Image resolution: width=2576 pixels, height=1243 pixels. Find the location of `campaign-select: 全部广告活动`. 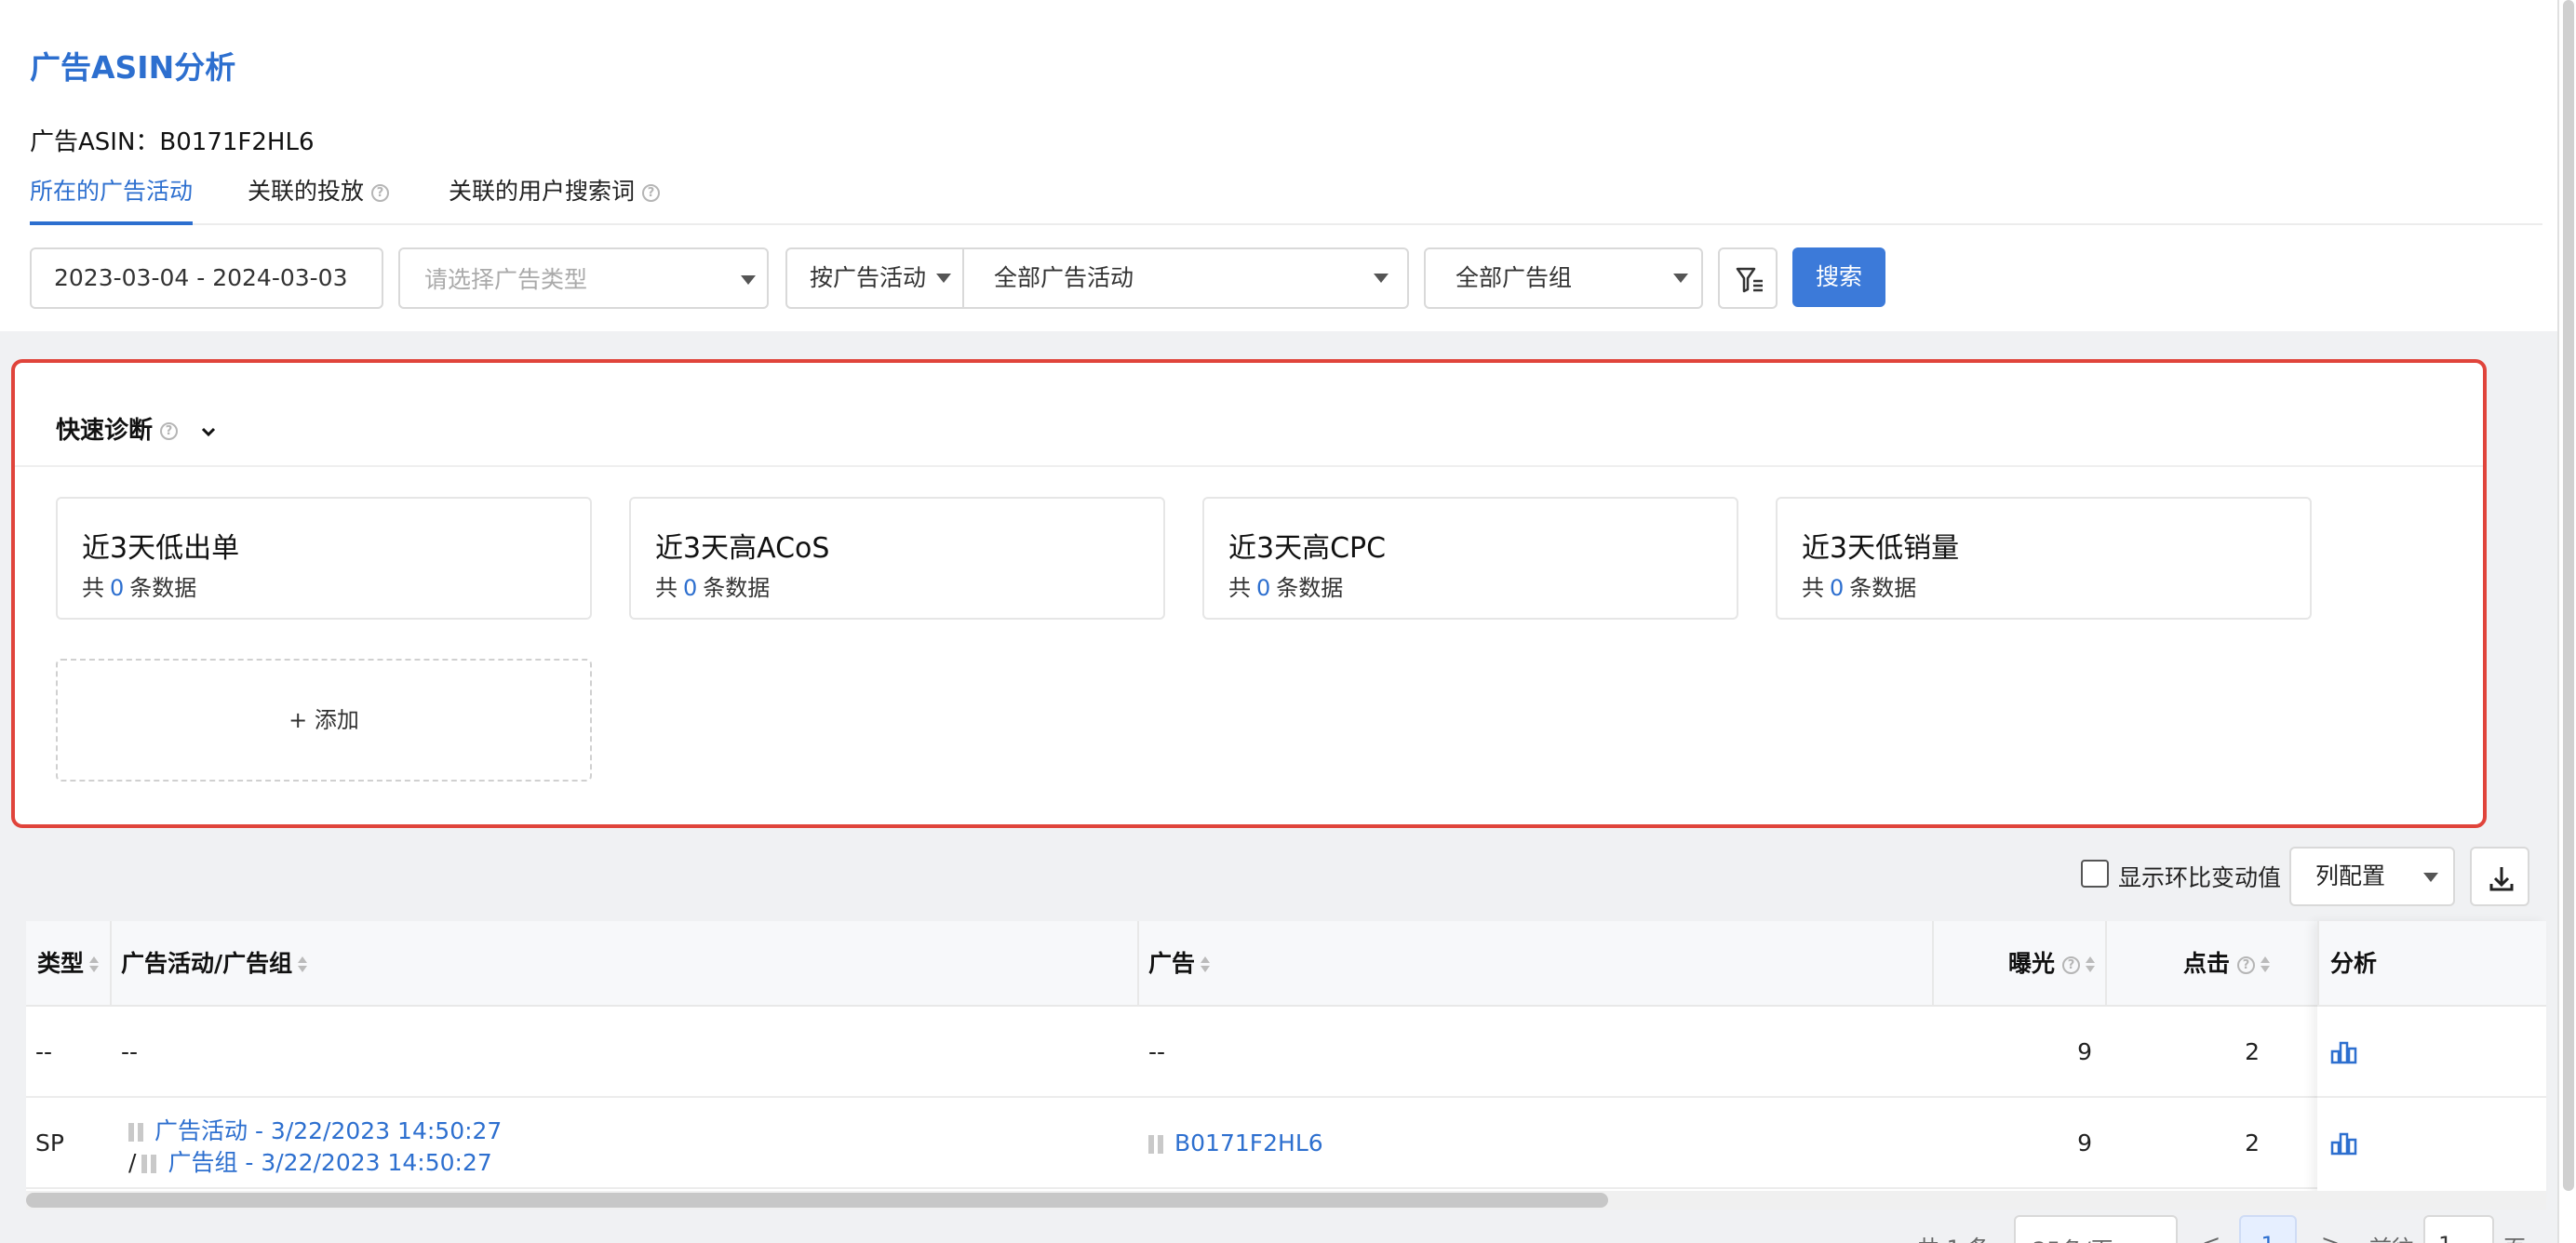

campaign-select: 全部广告活动 is located at coordinates (1185, 278).